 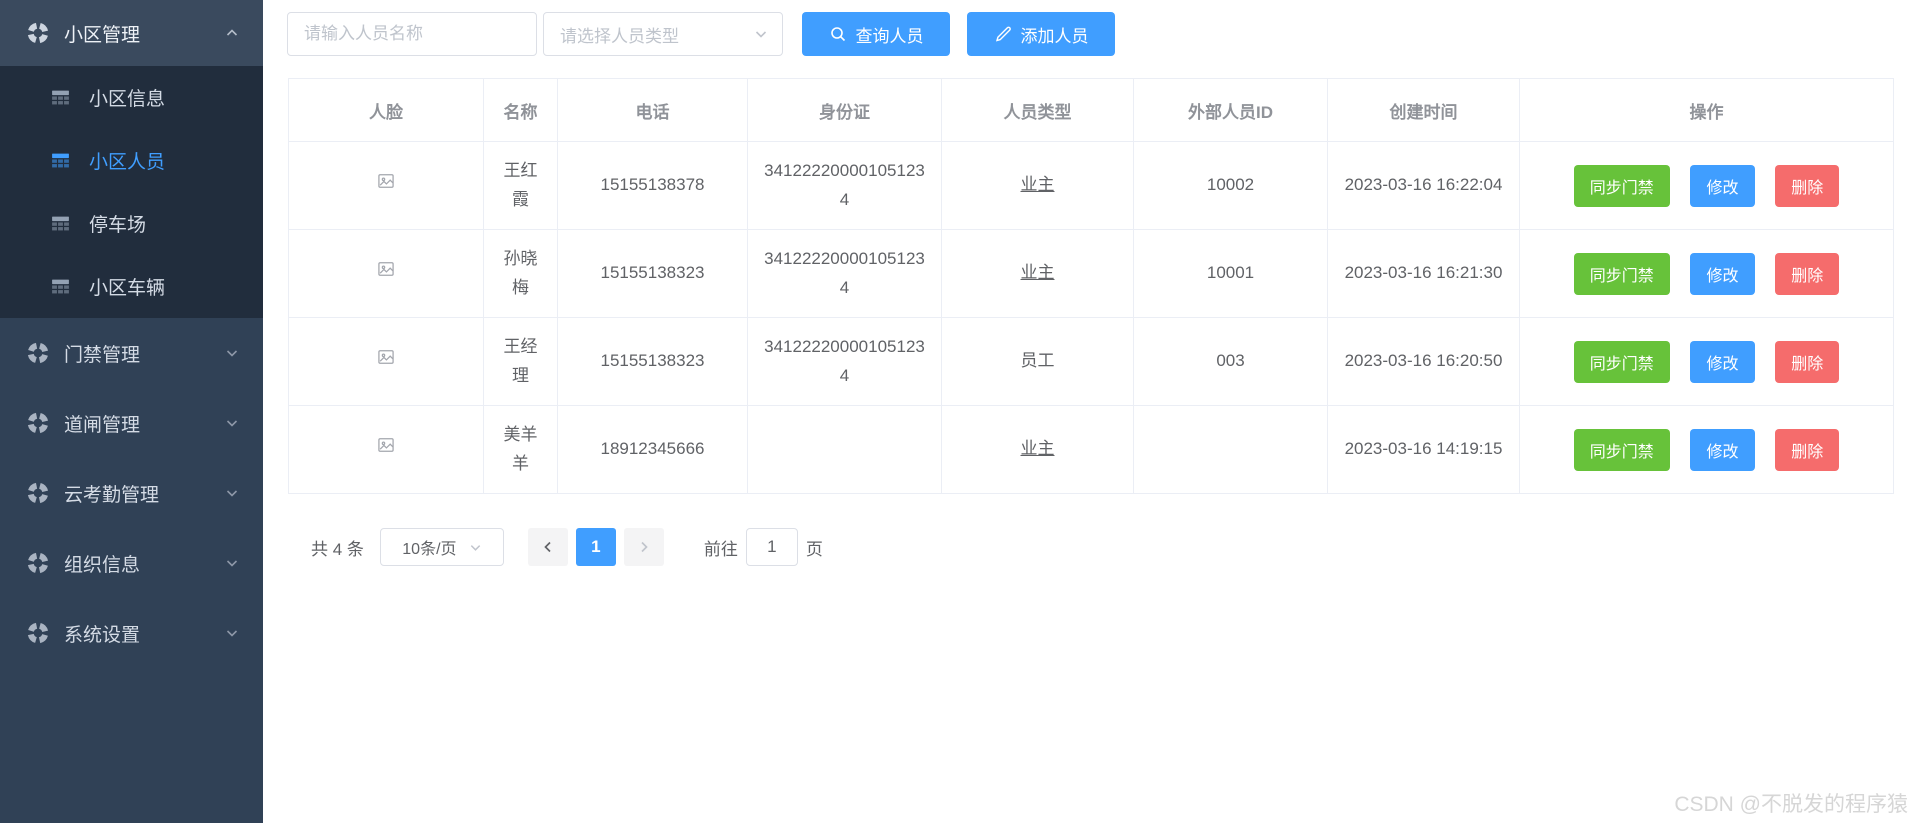 I want to click on goto-label: 前往, so click(x=720, y=549).